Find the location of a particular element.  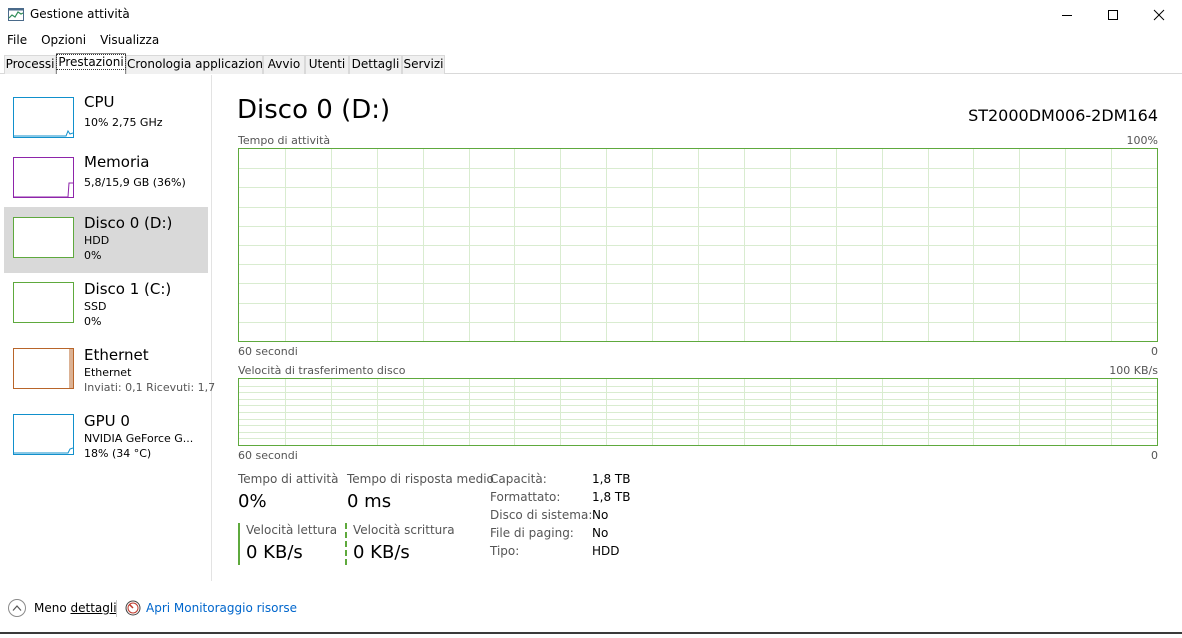

tab-startup: Avvio is located at coordinates (284, 64).